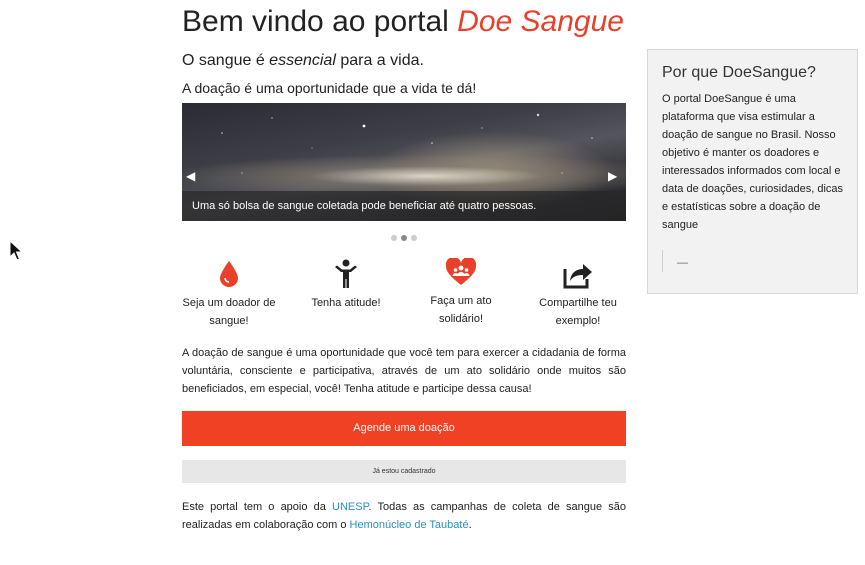 Image resolution: width=865 pixels, height=565 pixels. What do you see at coordinates (461, 310) in the screenshot?
I see `feature-label: Faça um ato solidário!` at bounding box center [461, 310].